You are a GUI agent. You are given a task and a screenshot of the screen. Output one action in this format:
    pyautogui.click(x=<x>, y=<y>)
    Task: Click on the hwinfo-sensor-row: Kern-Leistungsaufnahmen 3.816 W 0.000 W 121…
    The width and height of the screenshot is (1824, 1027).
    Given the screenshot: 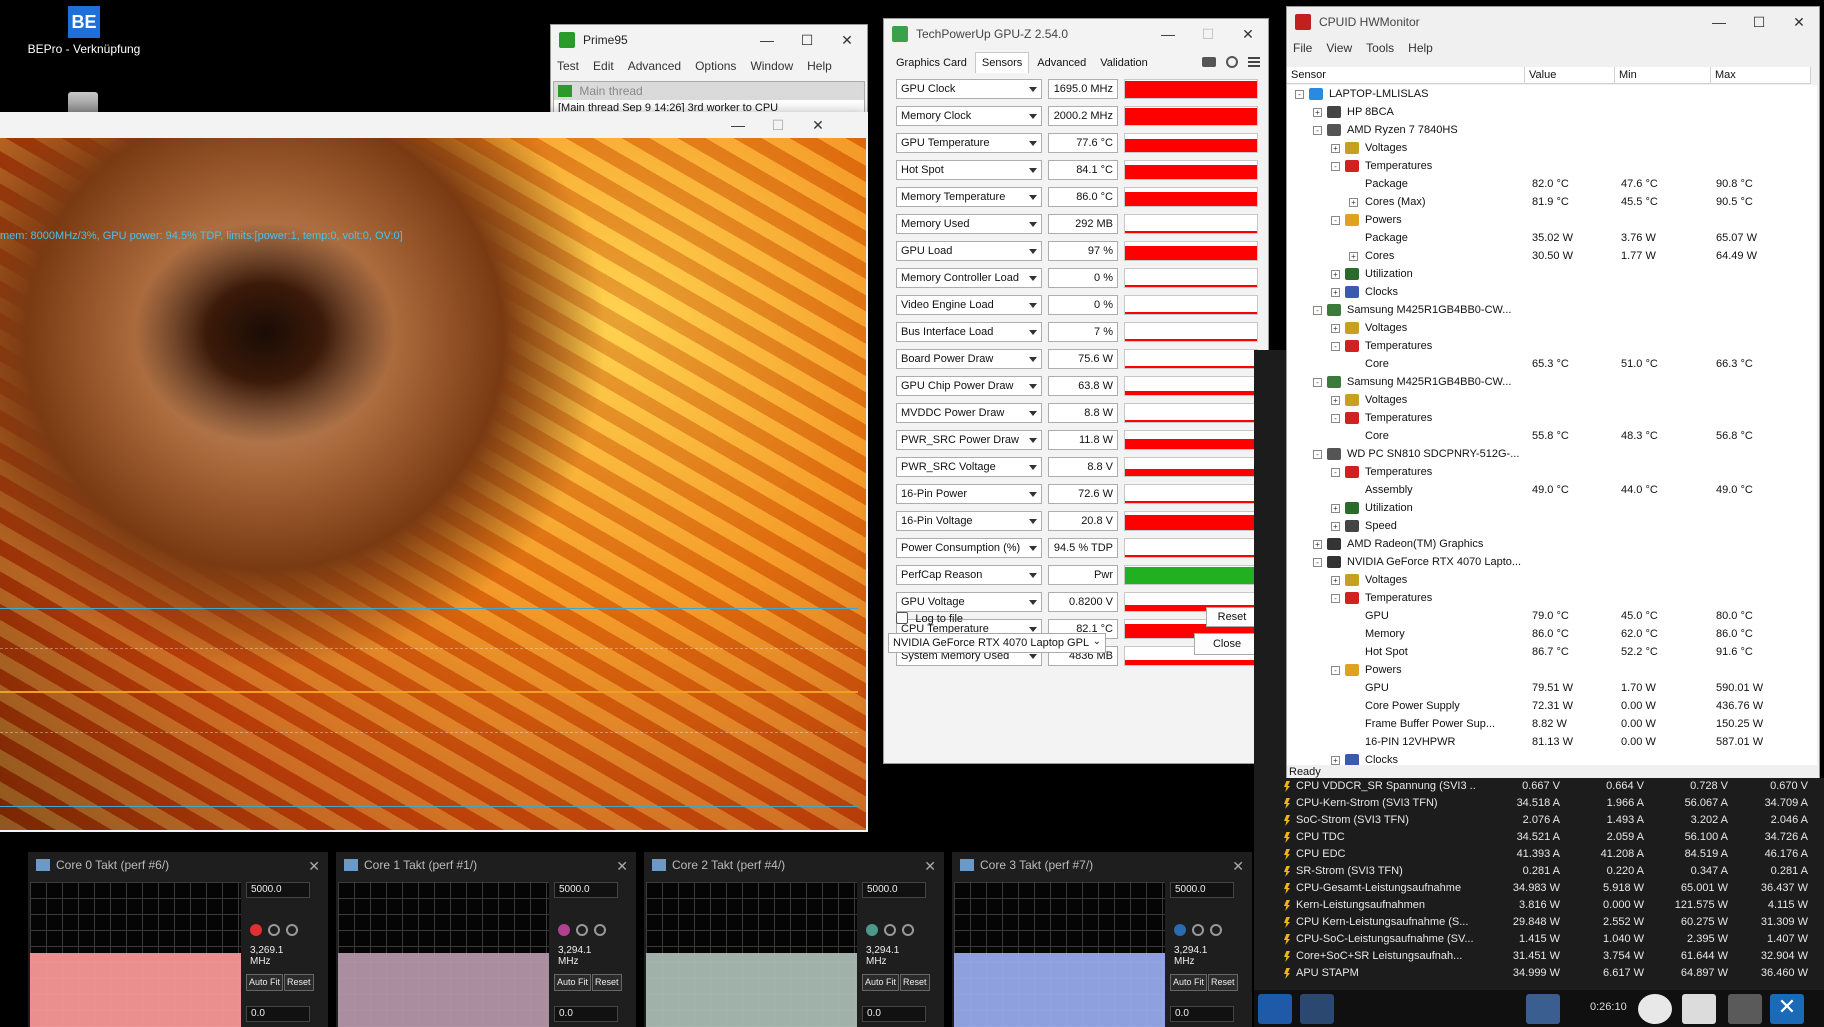 What is the action you would take?
    pyautogui.click(x=1539, y=905)
    